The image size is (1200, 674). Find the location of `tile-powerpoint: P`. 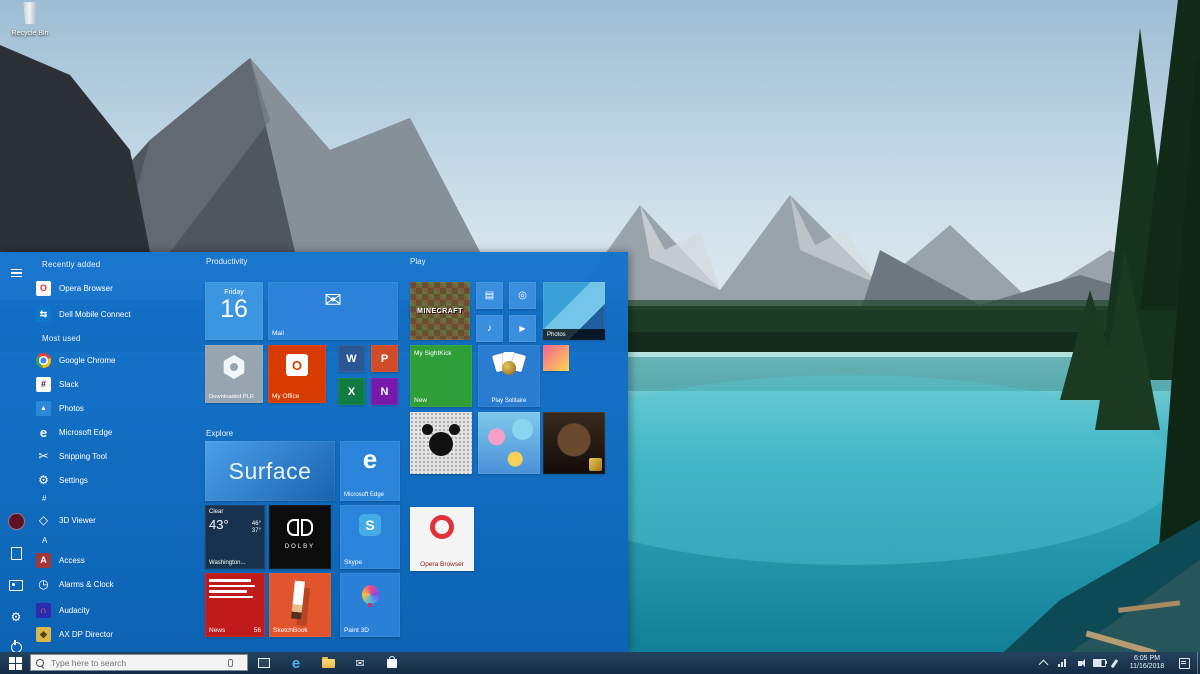

tile-powerpoint: P is located at coordinates (384, 358).